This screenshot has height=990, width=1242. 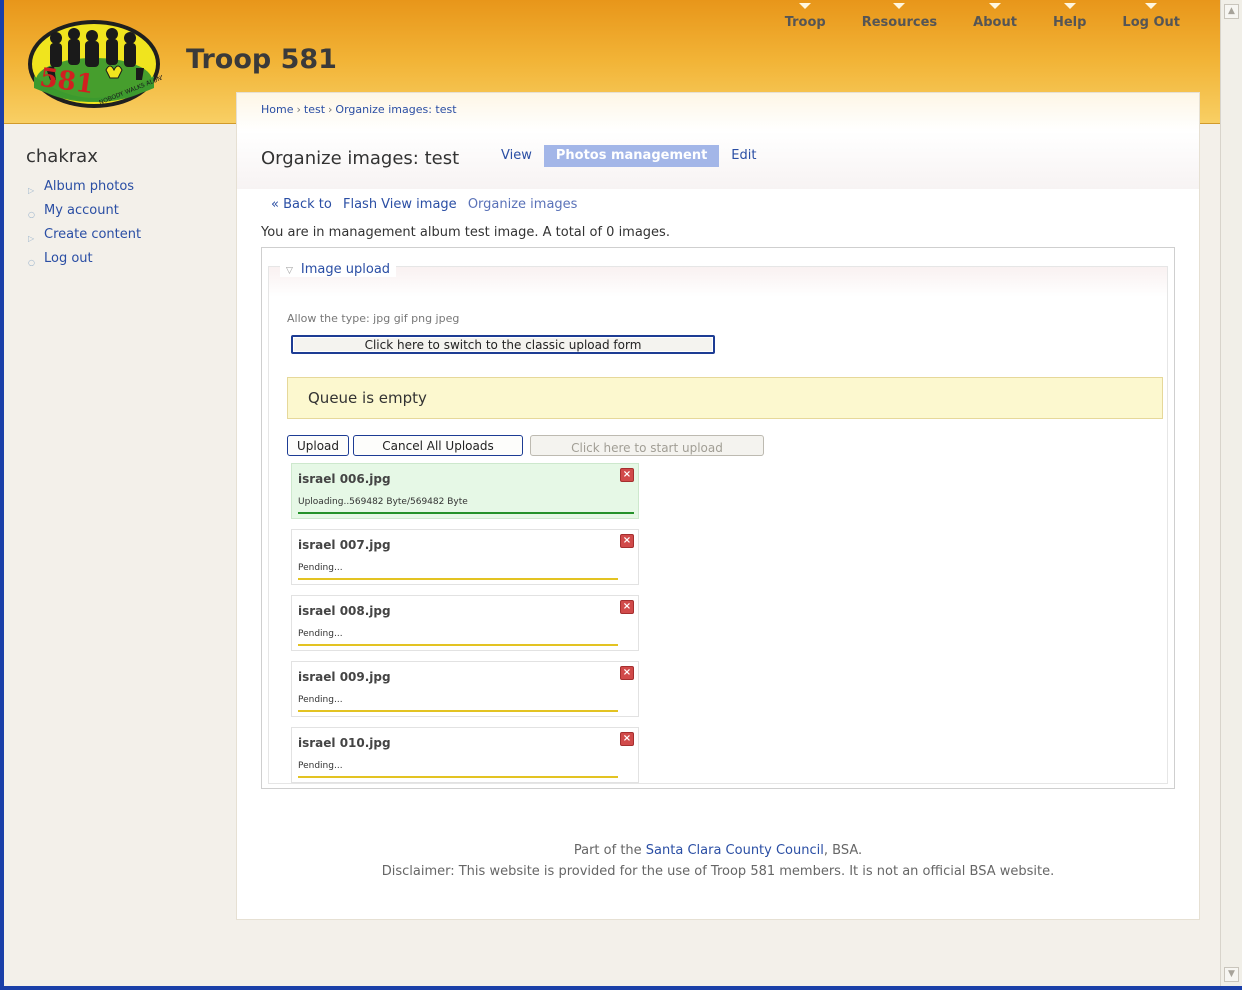 I want to click on image-upload-legend: ▽ Image upload, so click(x=338, y=269).